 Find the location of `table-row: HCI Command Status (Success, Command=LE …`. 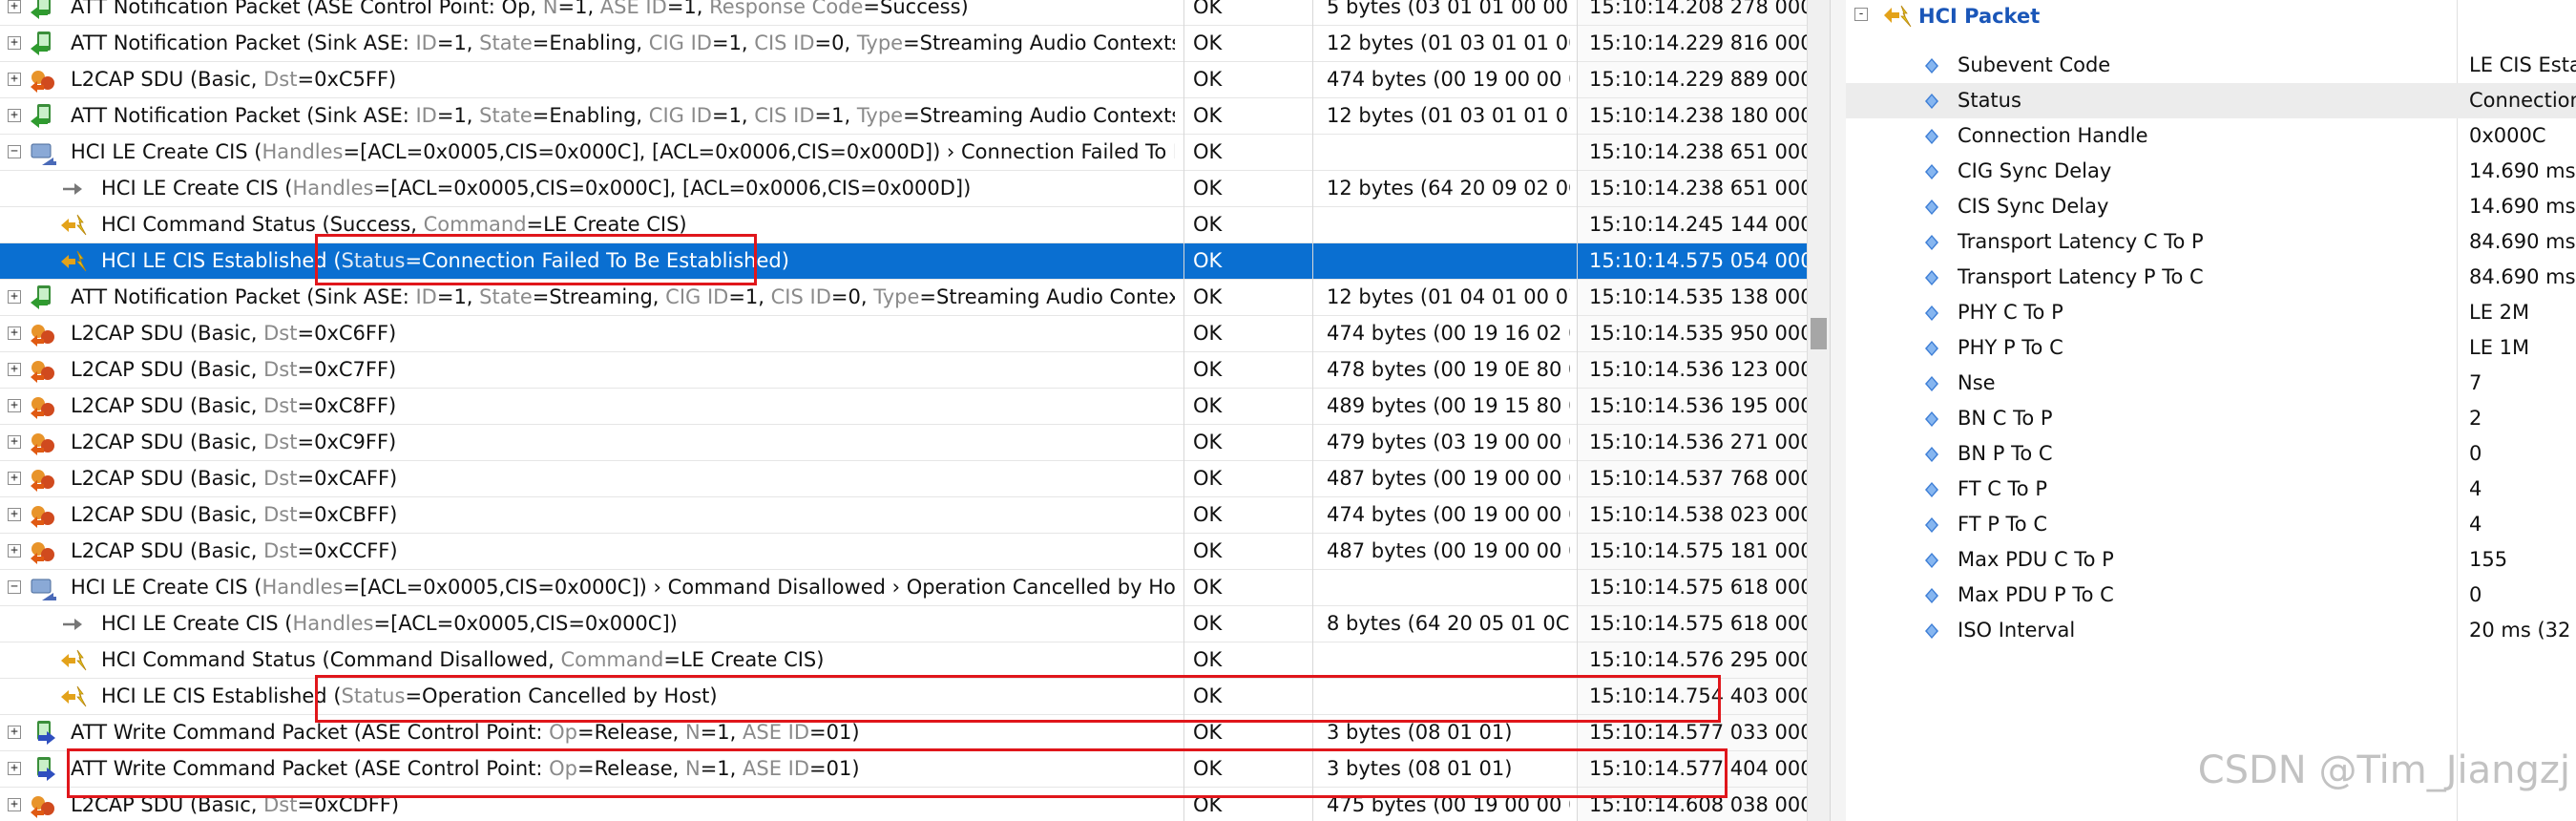

table-row: HCI Command Status (Success, Command=LE … is located at coordinates (903, 225).